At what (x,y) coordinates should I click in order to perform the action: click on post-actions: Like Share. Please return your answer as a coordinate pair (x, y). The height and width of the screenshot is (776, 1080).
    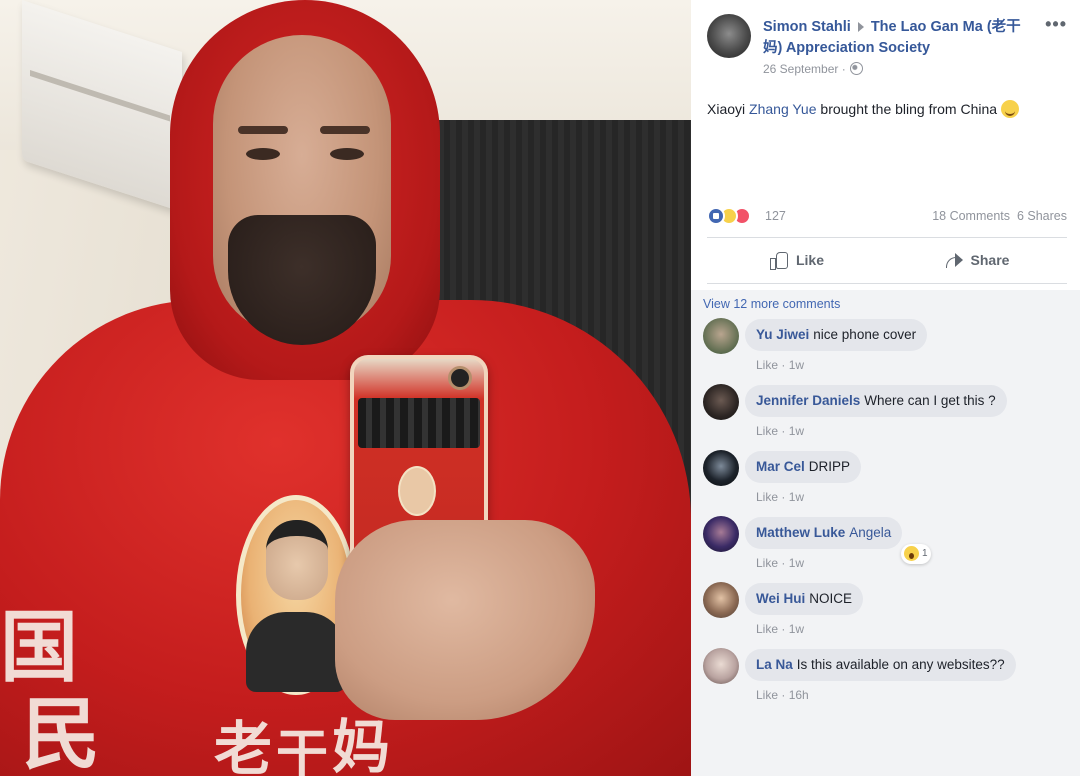
    Looking at the image, I should click on (887, 260).